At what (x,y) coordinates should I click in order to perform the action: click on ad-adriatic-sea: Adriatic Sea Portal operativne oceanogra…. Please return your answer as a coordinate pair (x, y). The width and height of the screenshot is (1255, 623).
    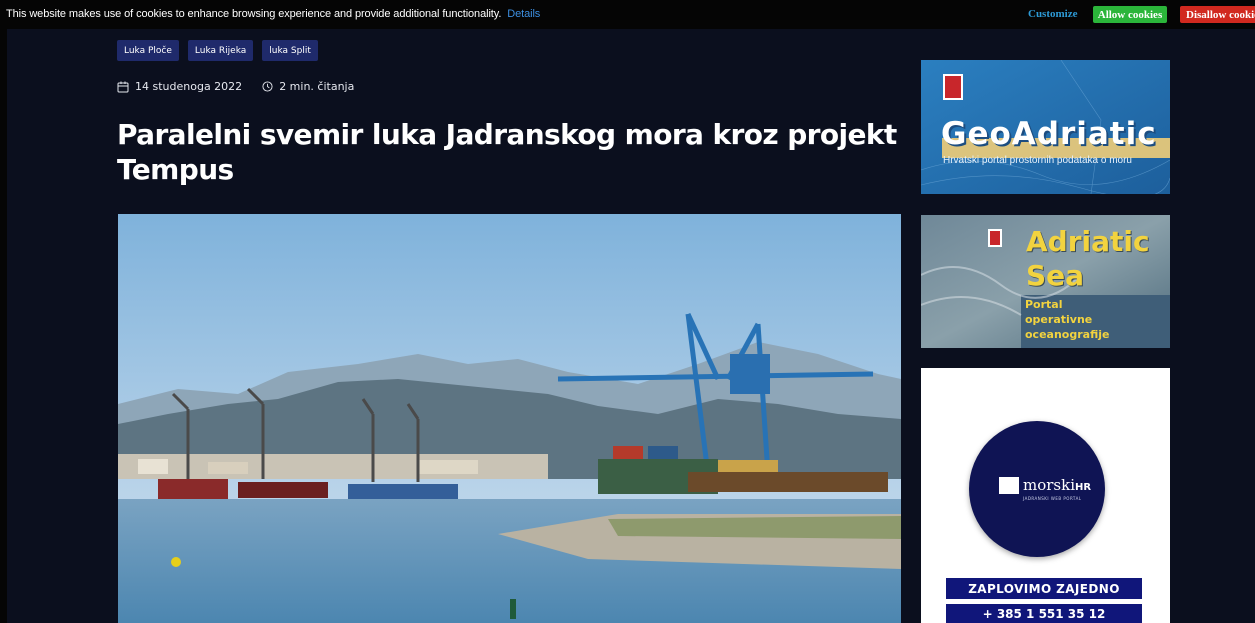
    Looking at the image, I should click on (1045, 281).